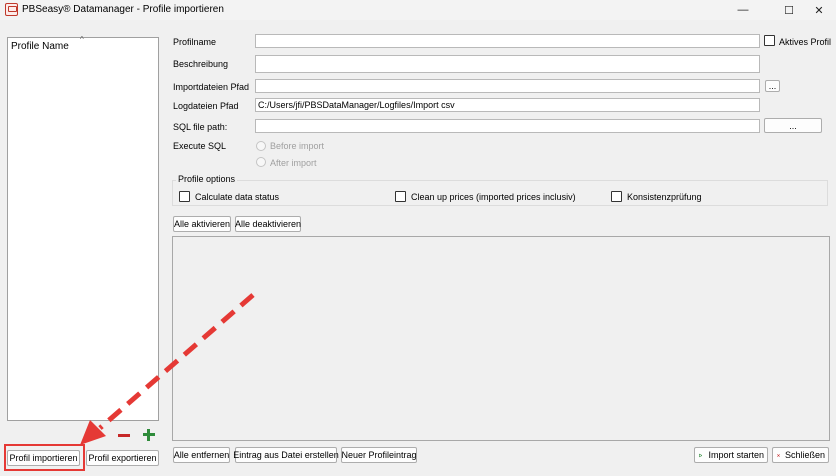 This screenshot has height=476, width=836. What do you see at coordinates (200, 146) in the screenshot?
I see `execute-sql-label: Execute SQL` at bounding box center [200, 146].